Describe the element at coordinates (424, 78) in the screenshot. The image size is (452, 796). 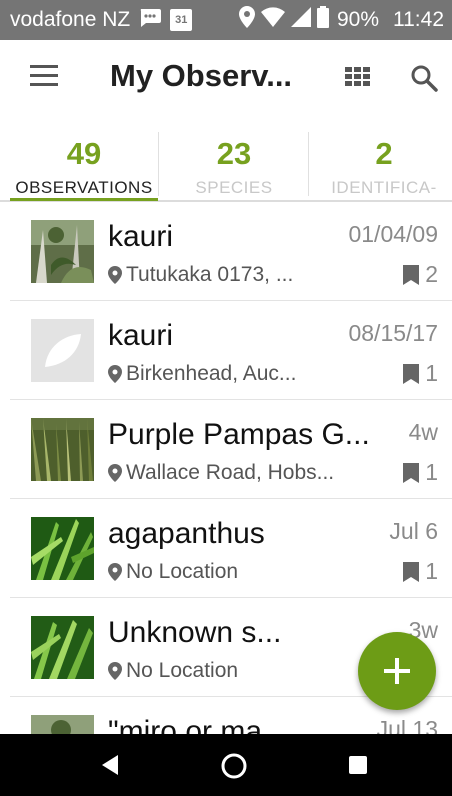
I see `search-icon` at that location.